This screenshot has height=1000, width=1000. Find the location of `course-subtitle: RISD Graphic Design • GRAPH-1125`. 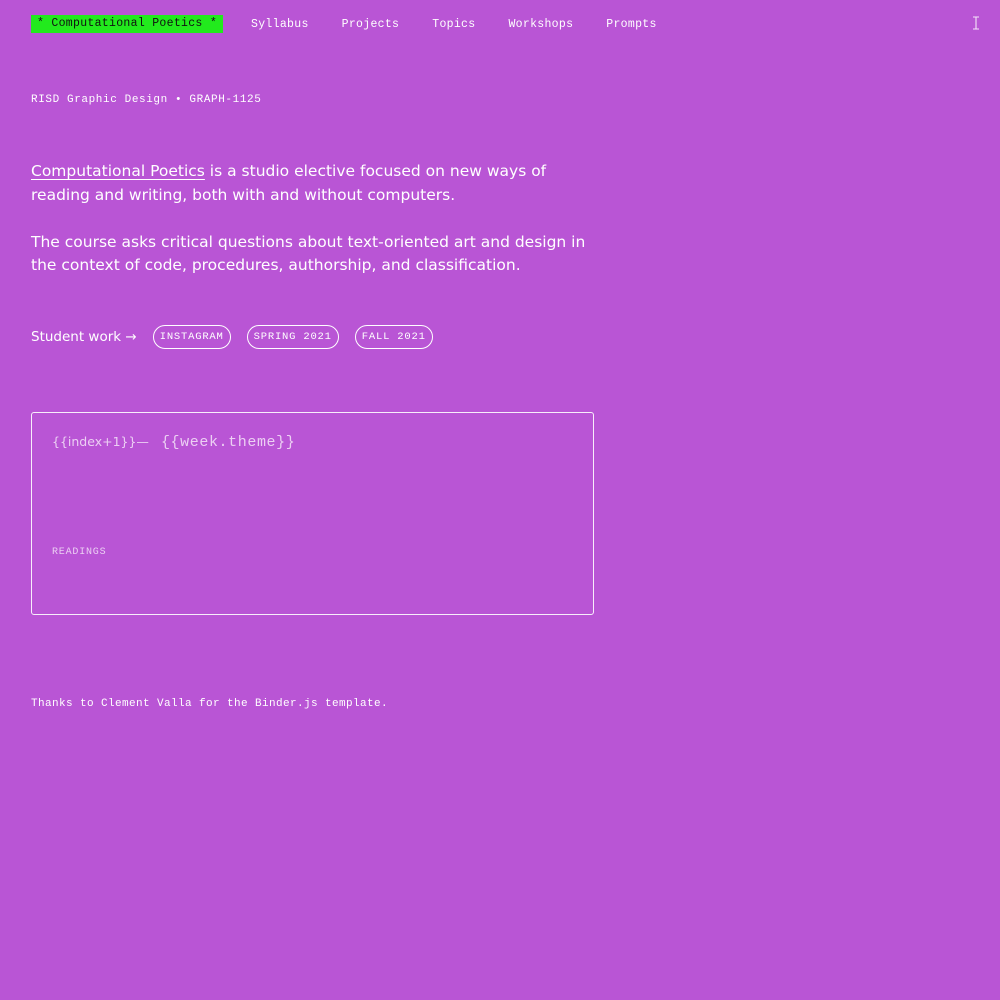

course-subtitle: RISD Graphic Design • GRAPH-1125 is located at coordinates (146, 100).